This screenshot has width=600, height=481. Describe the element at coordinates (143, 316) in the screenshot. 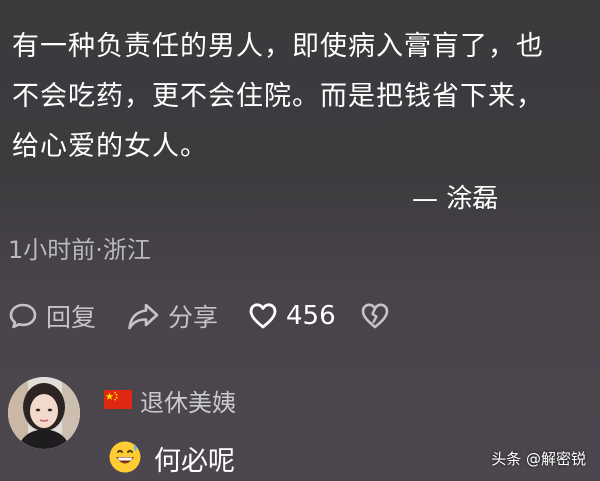

I see `share-icon` at that location.